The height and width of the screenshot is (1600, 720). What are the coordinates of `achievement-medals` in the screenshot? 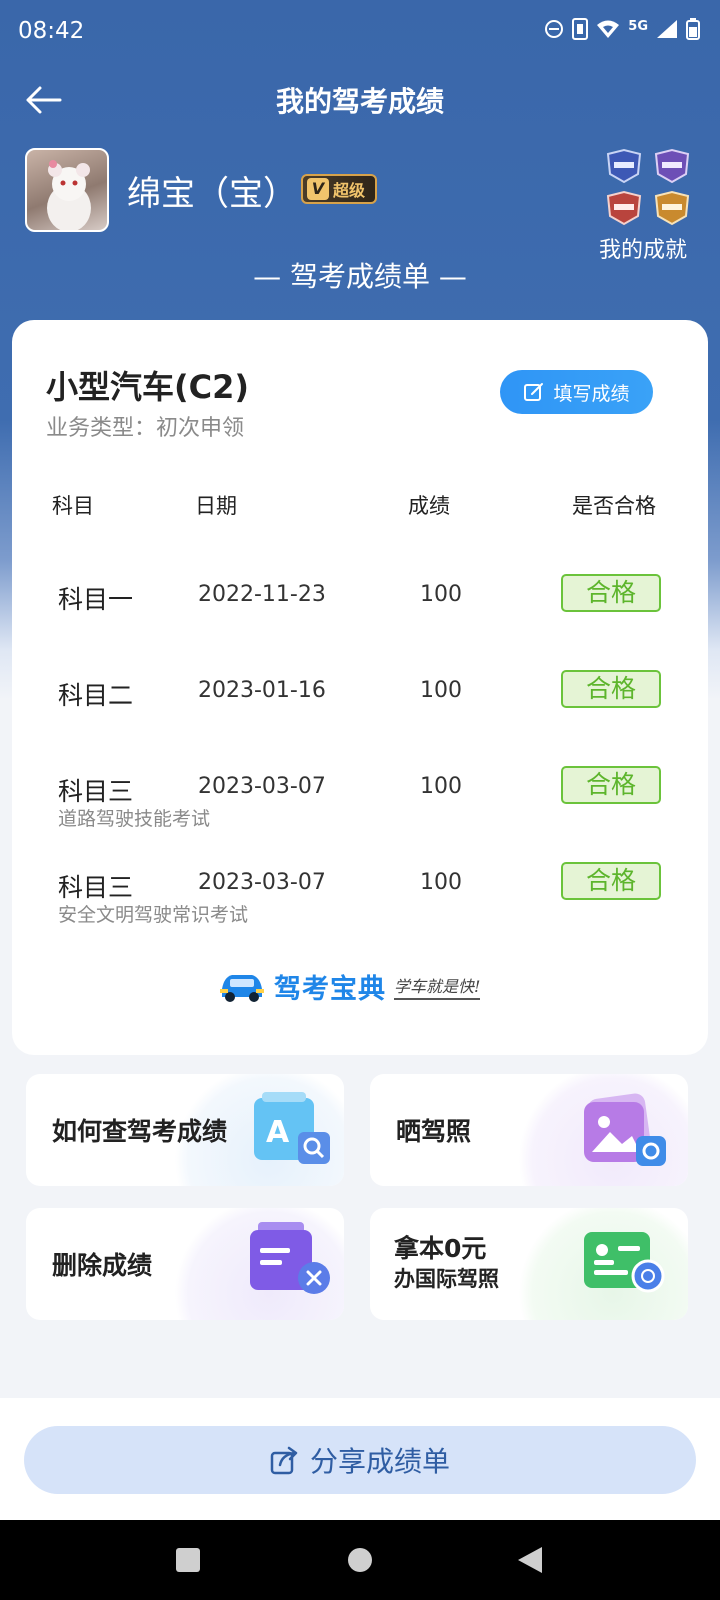 It's located at (651, 187).